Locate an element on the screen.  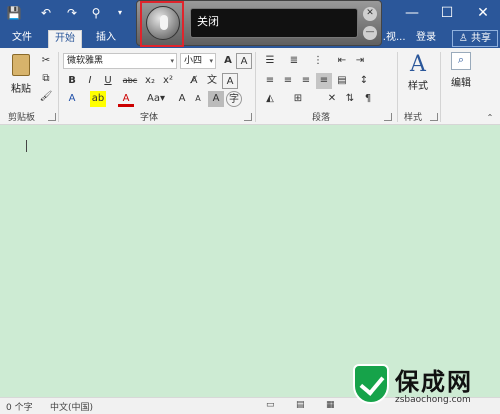
show-marks-icon: ¶ is located at coordinates (368, 99).